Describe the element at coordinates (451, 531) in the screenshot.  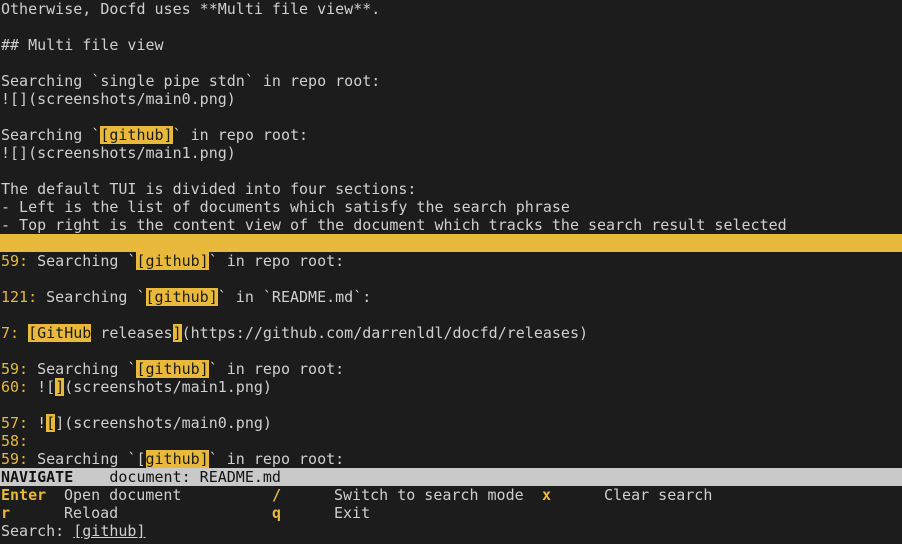
I see `search-bar: Search: [github]` at that location.